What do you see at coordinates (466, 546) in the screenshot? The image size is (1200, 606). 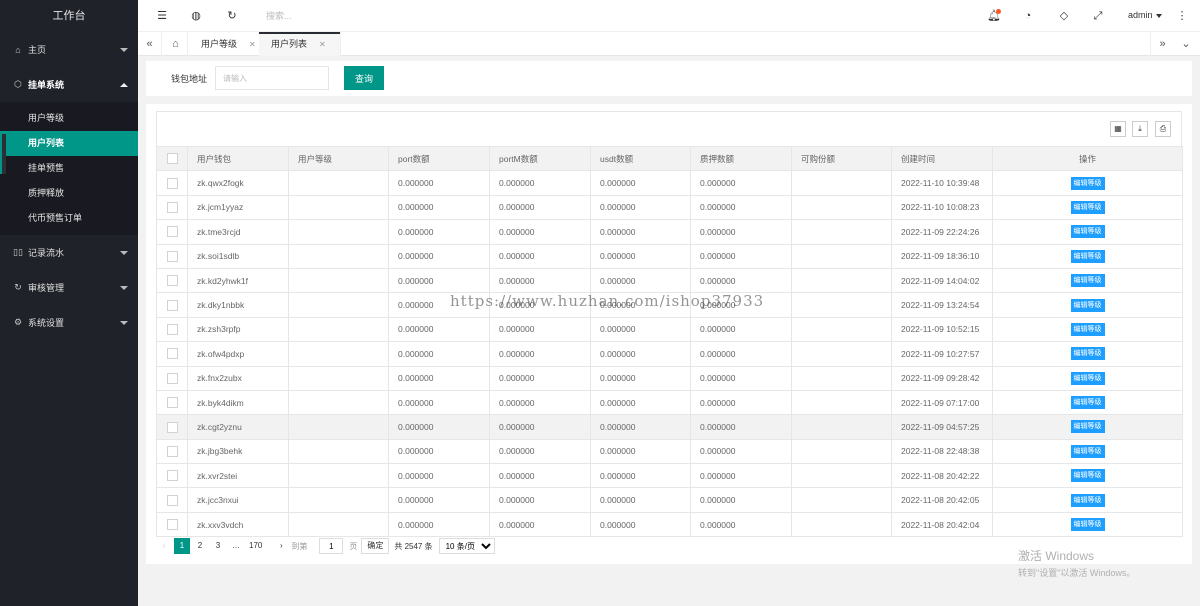 I see `page-size-select: 10 条/页` at bounding box center [466, 546].